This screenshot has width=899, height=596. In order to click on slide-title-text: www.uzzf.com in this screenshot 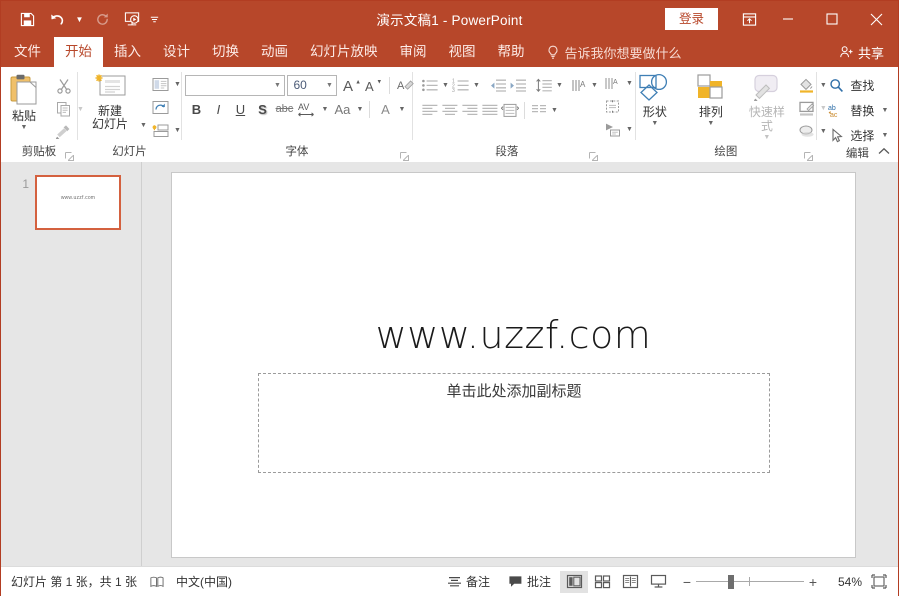, I will do `click(513, 335)`.